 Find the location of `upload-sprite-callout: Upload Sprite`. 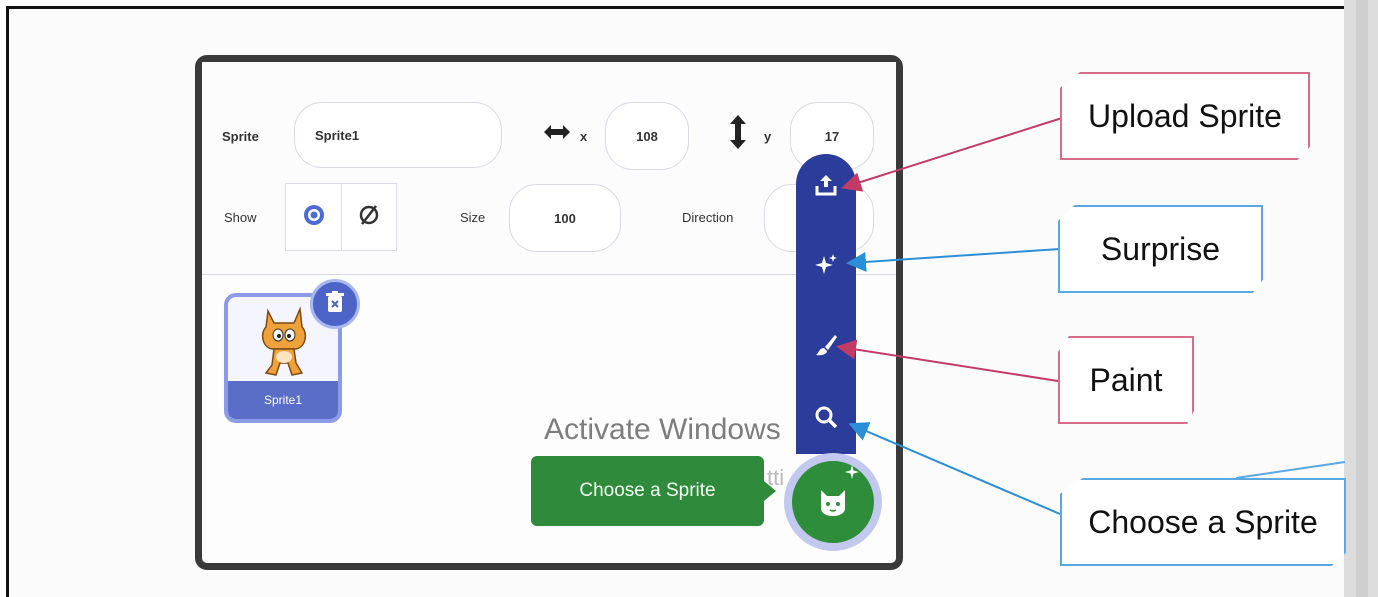

upload-sprite-callout: Upload Sprite is located at coordinates (1185, 116).